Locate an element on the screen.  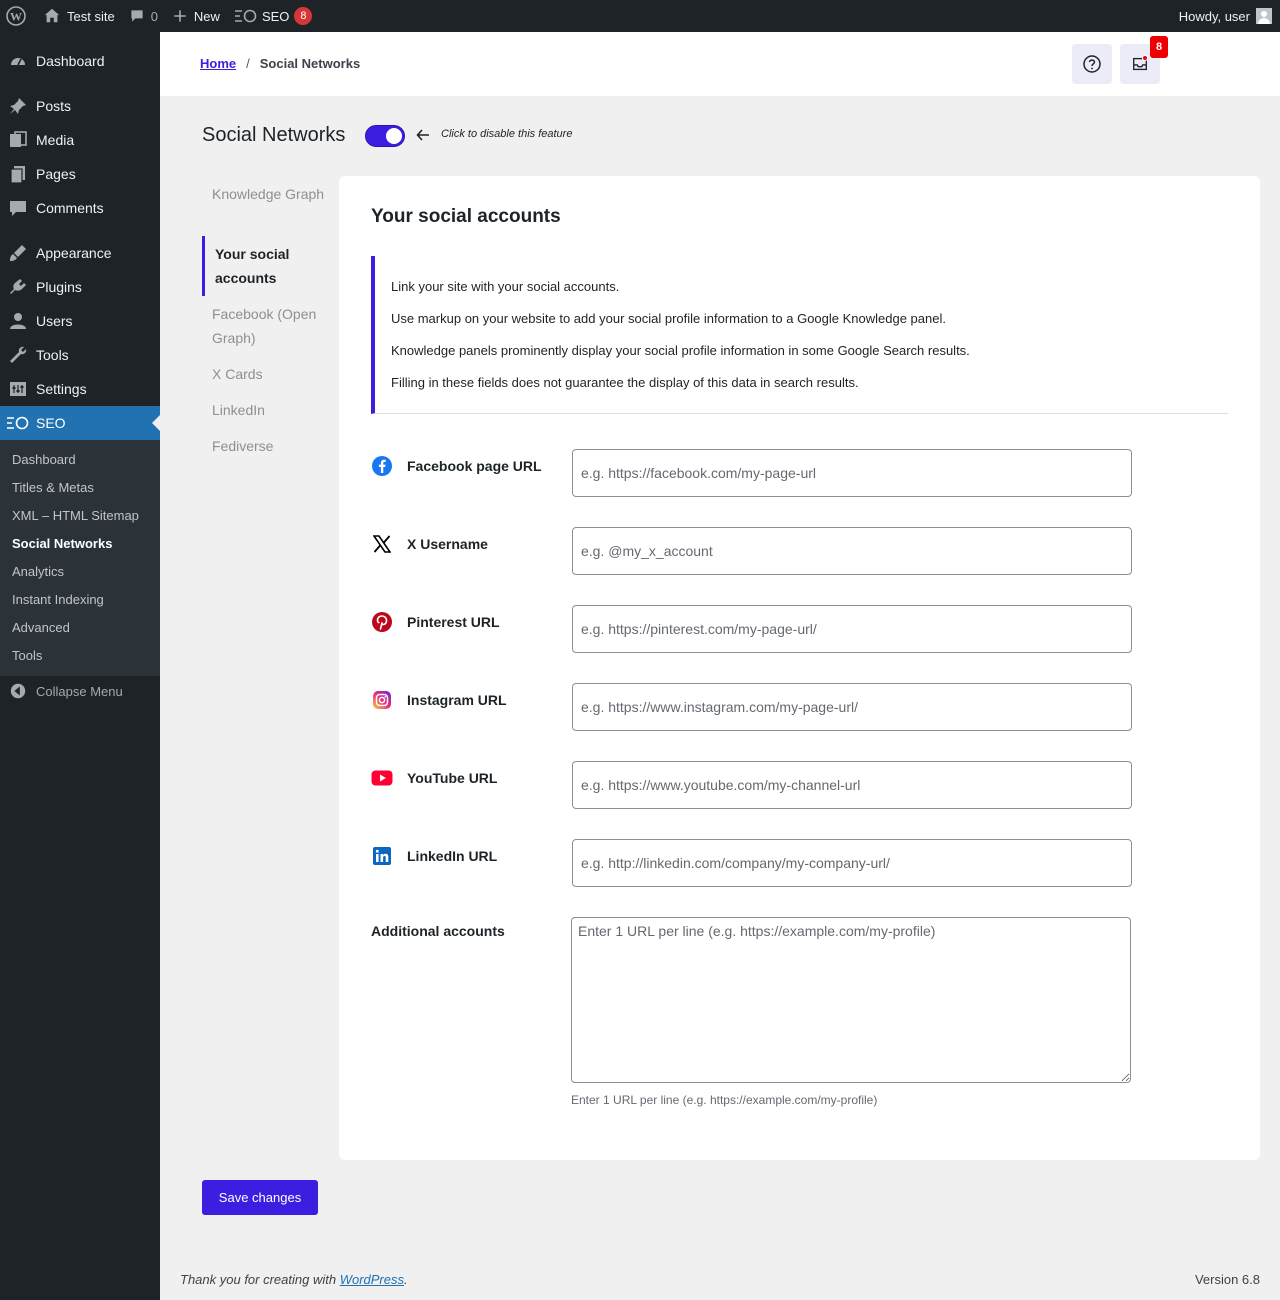
facebook-url-input is located at coordinates (852, 473).